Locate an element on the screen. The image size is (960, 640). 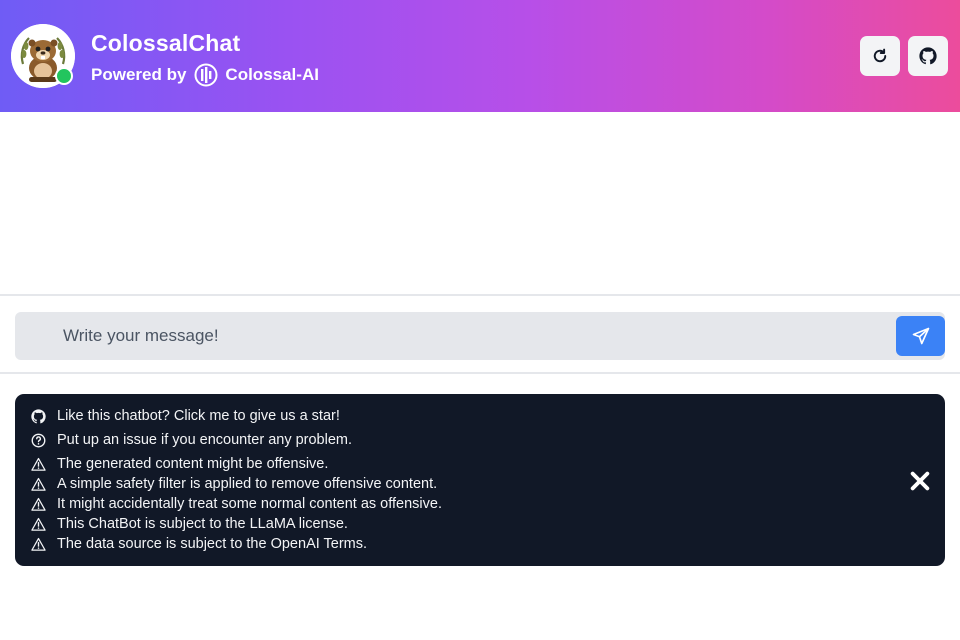
app-title: ColossalChat is located at coordinates (166, 43).